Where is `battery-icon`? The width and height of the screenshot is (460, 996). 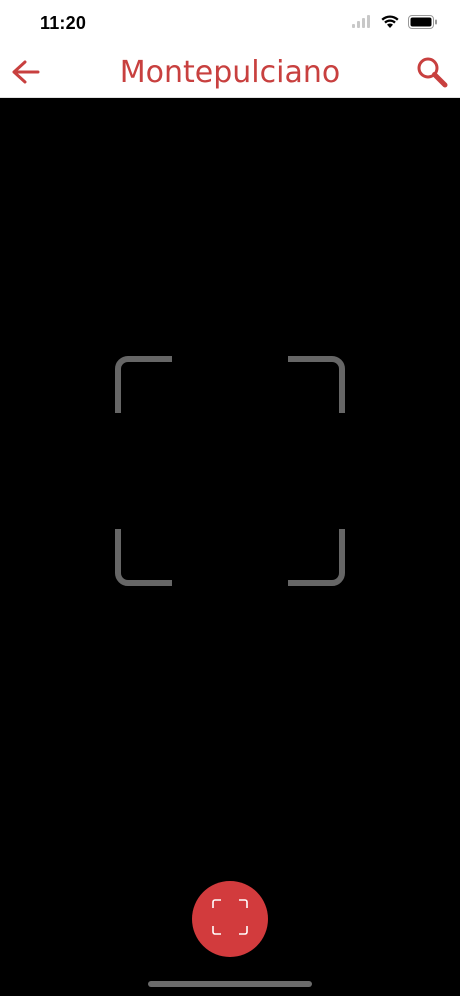
battery-icon is located at coordinates (423, 24).